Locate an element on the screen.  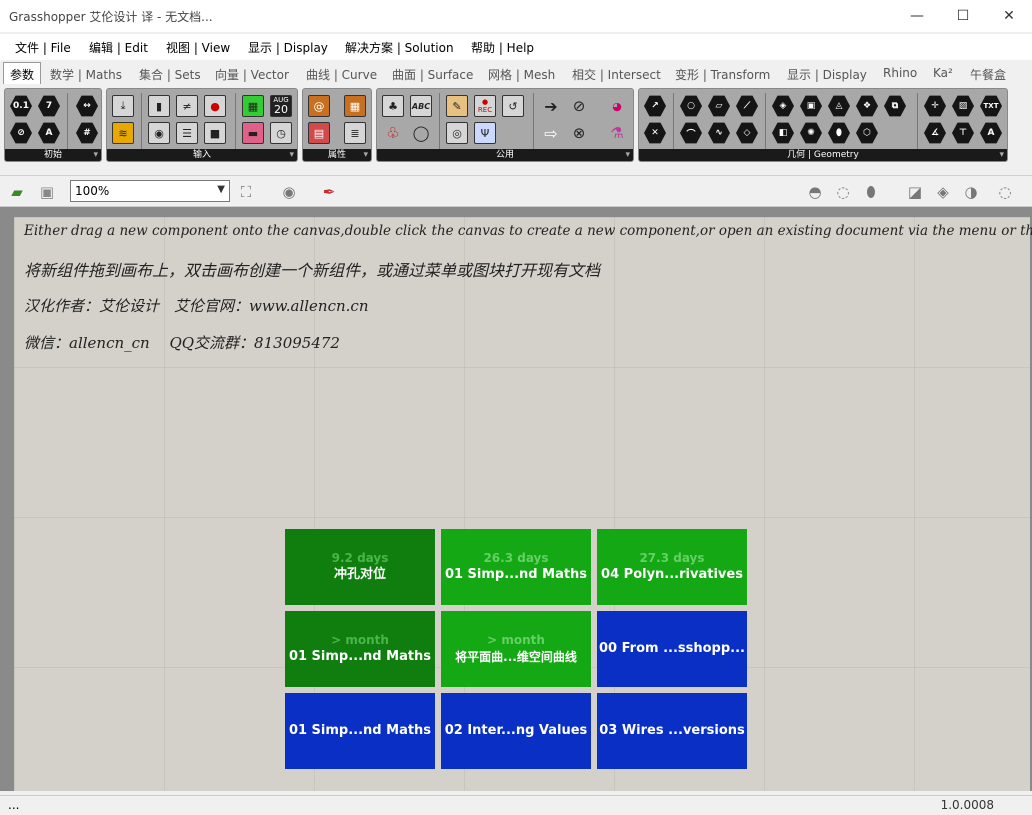
number-param-button: 0.1 is located at coordinates (21, 106).